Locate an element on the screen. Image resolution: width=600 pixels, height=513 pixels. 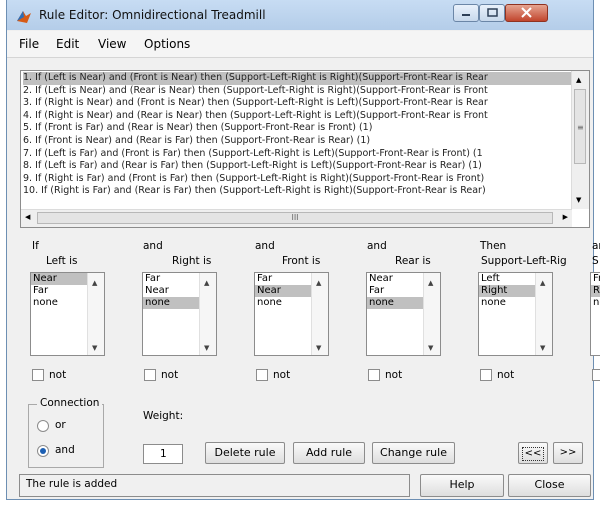
col-name-rear: Rear is is located at coordinates (413, 261).